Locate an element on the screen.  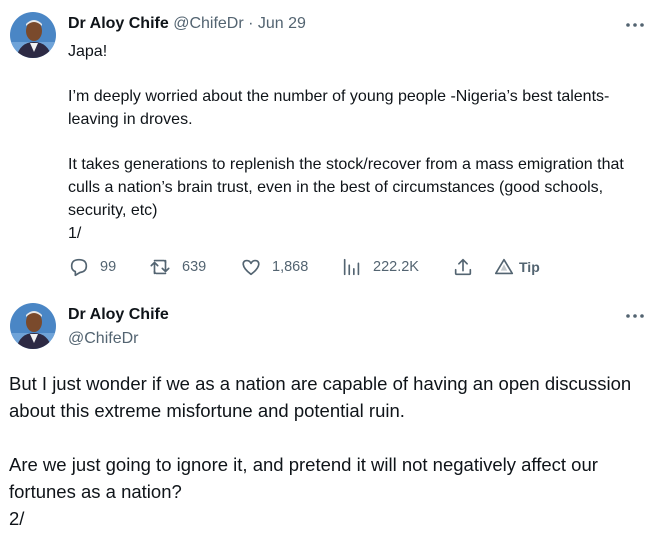
share-button is located at coordinates (463, 267).